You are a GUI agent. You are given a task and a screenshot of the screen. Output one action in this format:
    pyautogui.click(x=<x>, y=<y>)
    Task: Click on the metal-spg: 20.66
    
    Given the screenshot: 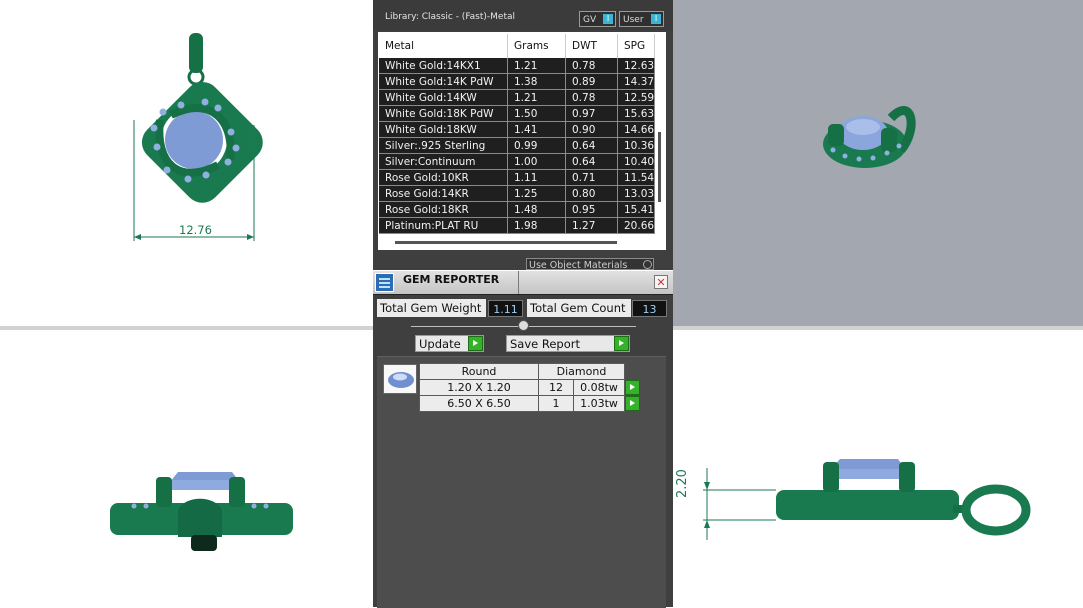 What is the action you would take?
    pyautogui.click(x=636, y=225)
    